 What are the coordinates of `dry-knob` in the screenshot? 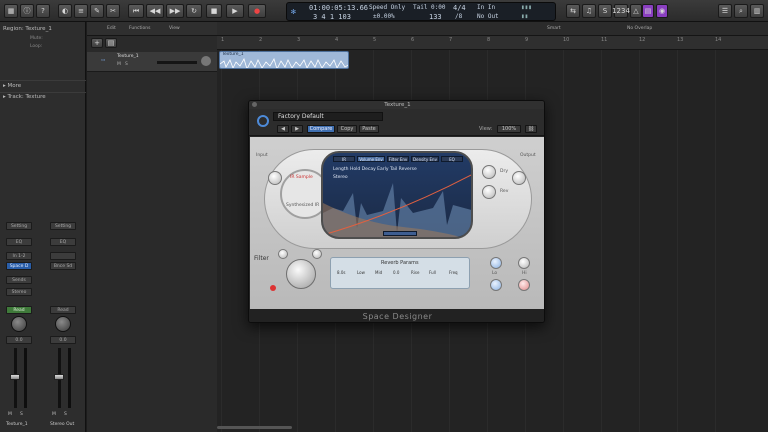 It's located at (489, 172).